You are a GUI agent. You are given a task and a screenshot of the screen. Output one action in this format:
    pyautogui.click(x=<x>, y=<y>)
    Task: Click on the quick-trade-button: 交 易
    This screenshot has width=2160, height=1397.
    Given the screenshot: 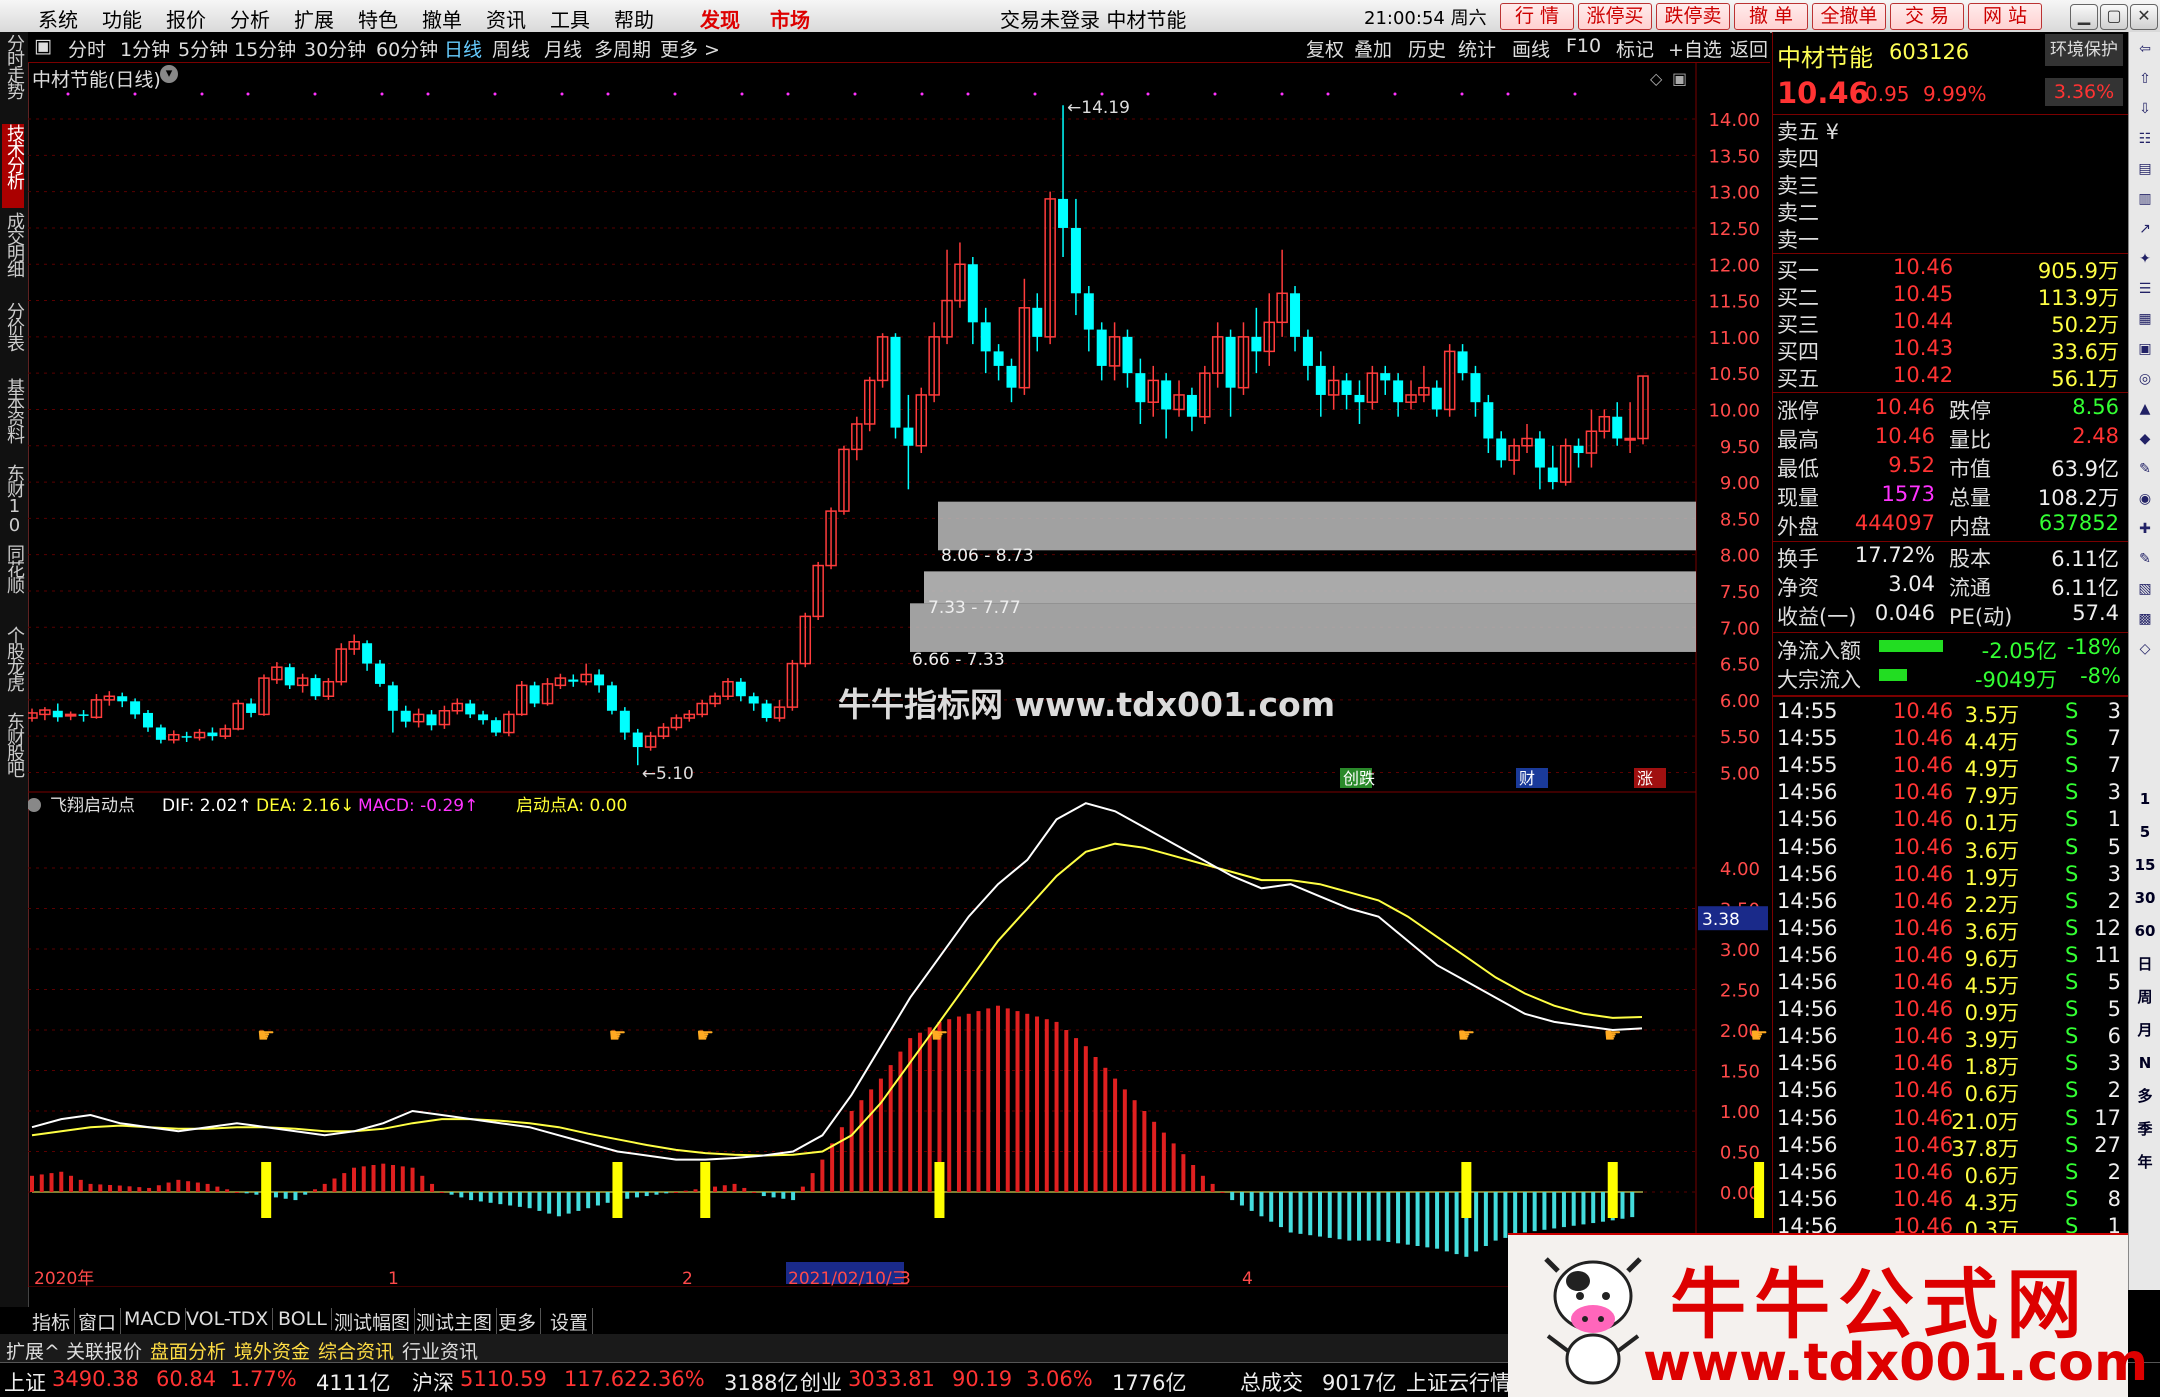 What is the action you would take?
    pyautogui.click(x=1927, y=16)
    